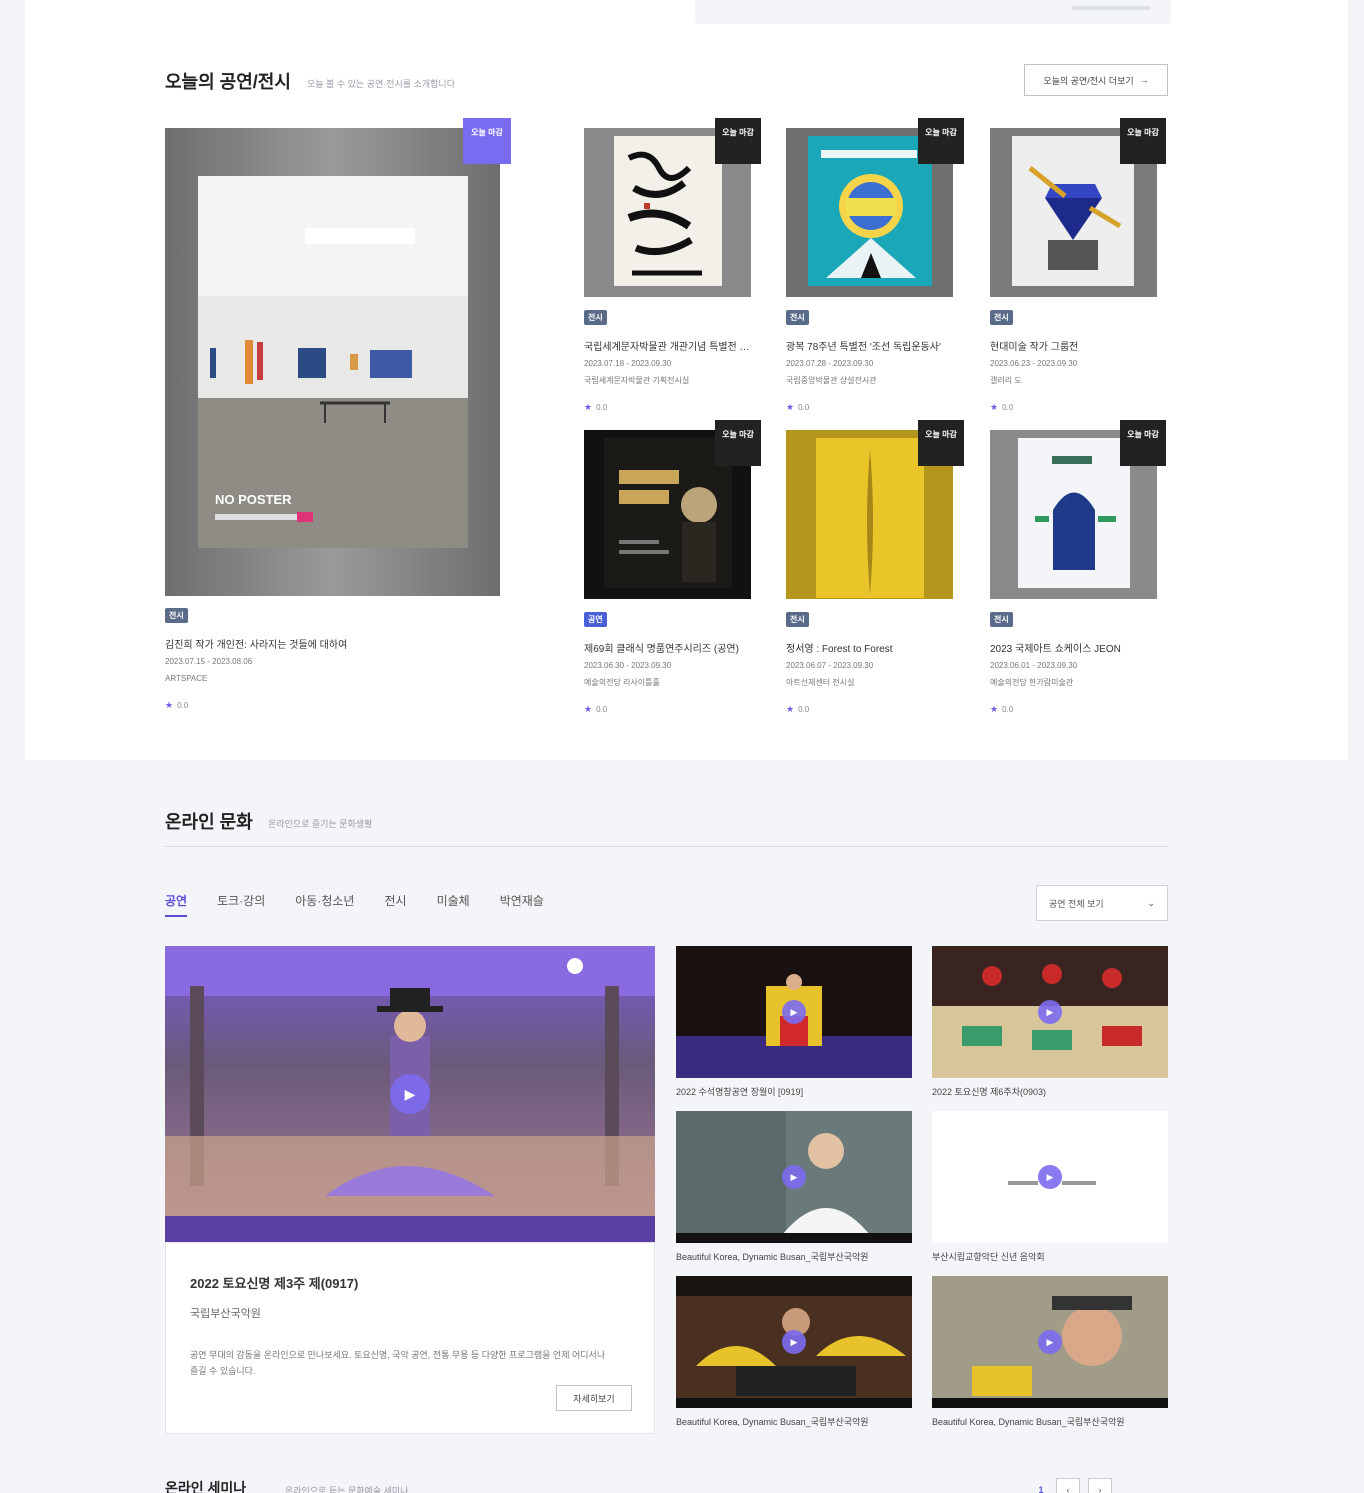  Describe the element at coordinates (1068, 1485) in the screenshot. I see `prev-page-button: ‹` at that location.